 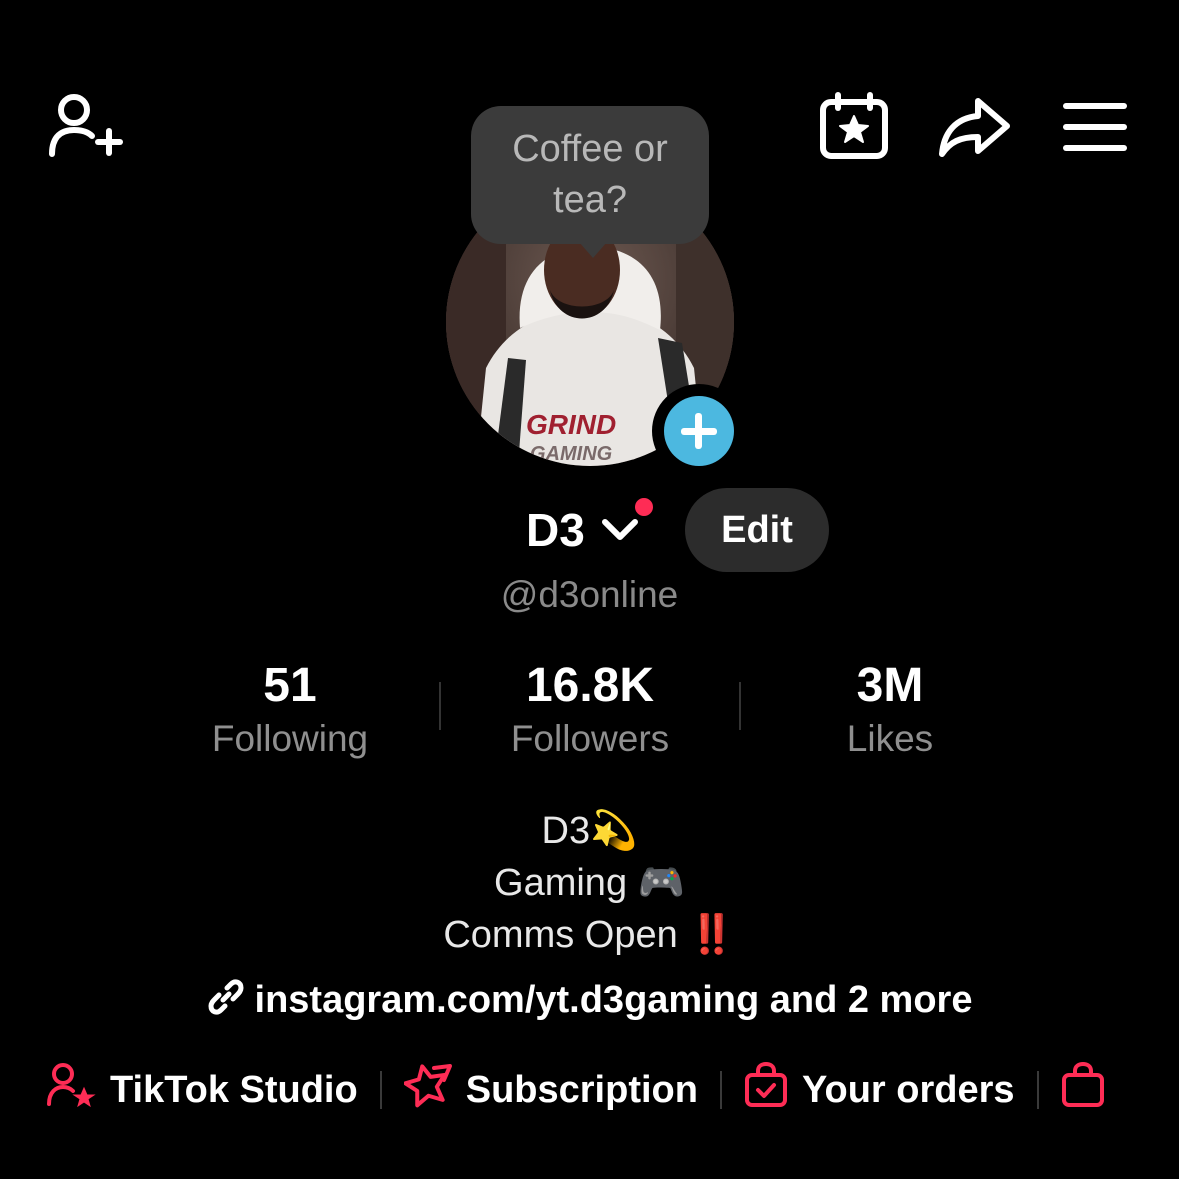 I want to click on calendar-button, so click(x=854, y=126).